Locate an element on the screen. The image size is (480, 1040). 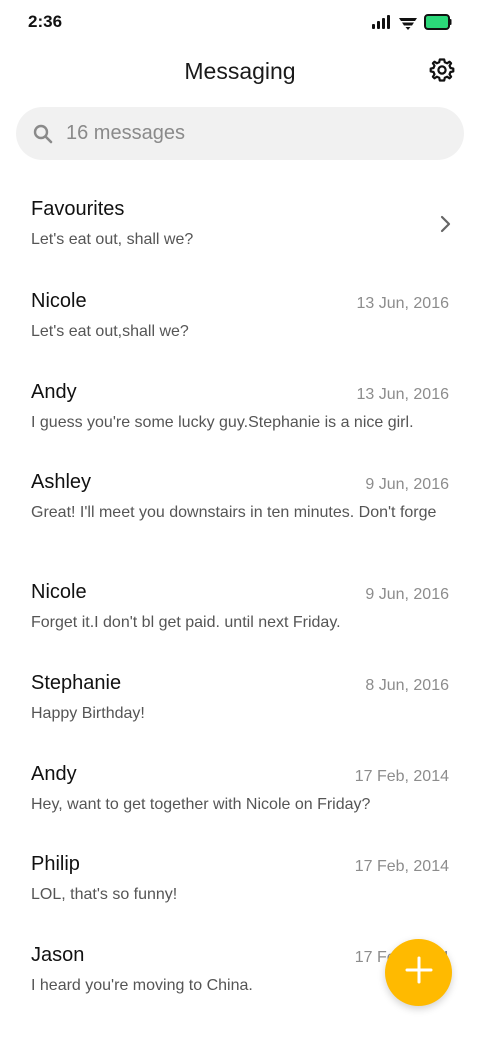
message-preview: Happy Birthday! is located at coordinates (88, 714).